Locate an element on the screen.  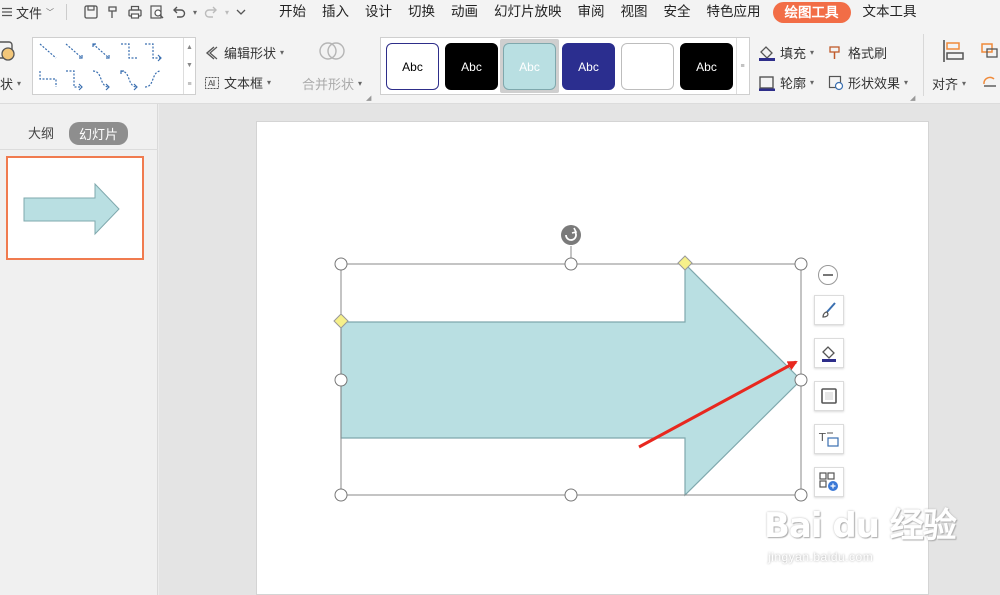
collapse-toolbar-icon is located at coordinates (828, 275).